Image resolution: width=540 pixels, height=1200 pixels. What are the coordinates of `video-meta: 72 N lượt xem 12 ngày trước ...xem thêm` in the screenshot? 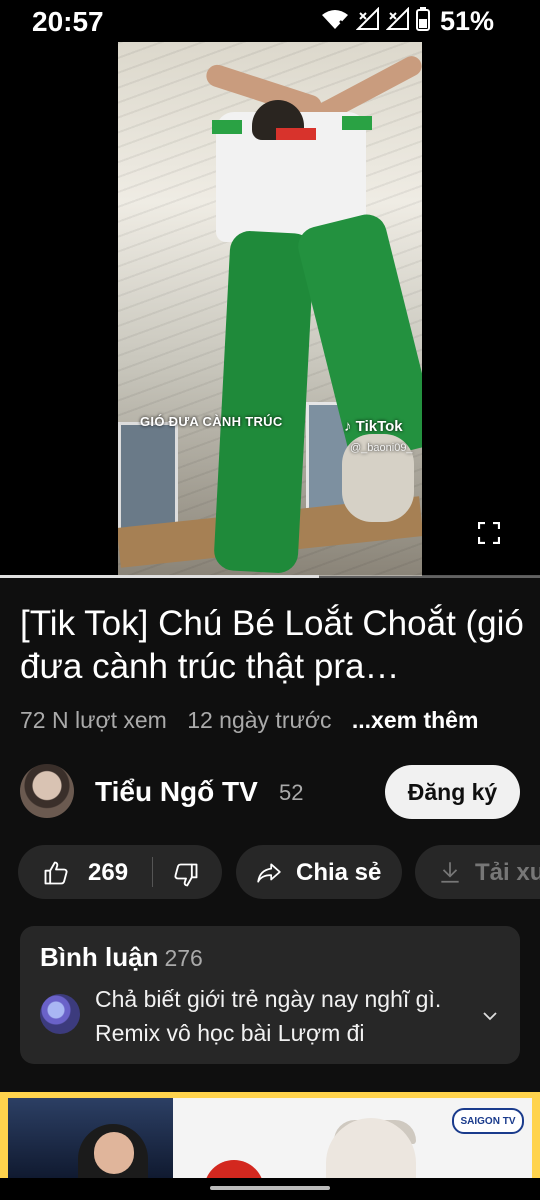 It's located at (249, 720).